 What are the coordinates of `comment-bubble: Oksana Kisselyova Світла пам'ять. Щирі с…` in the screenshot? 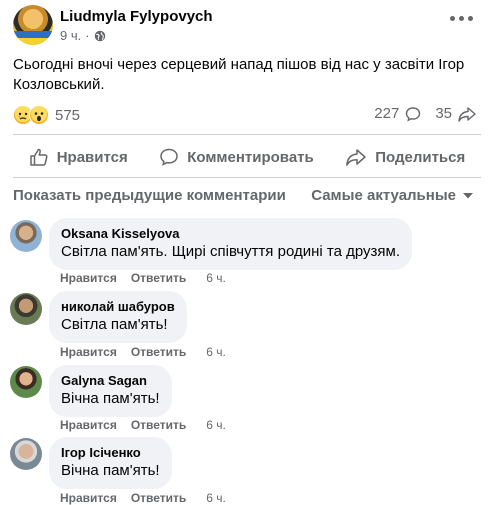 It's located at (230, 244).